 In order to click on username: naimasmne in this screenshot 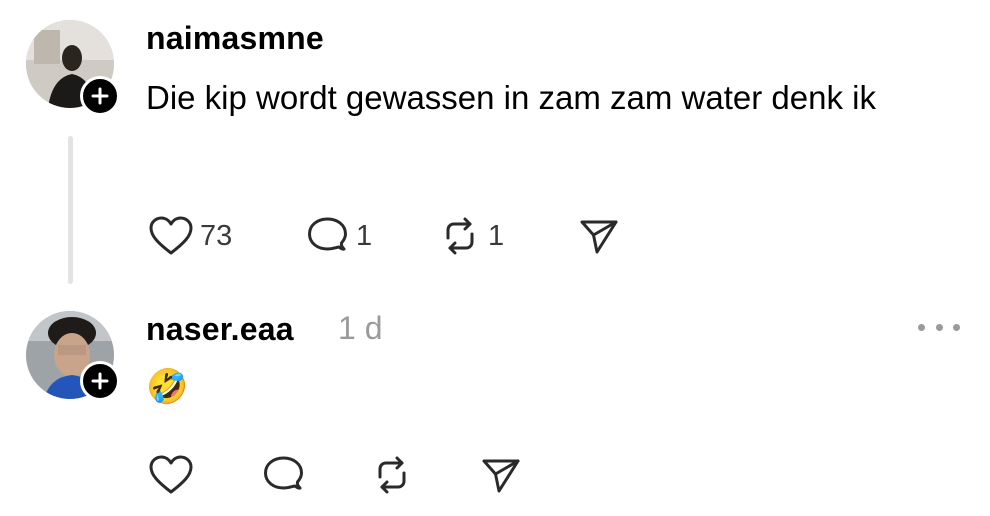, I will do `click(235, 38)`.